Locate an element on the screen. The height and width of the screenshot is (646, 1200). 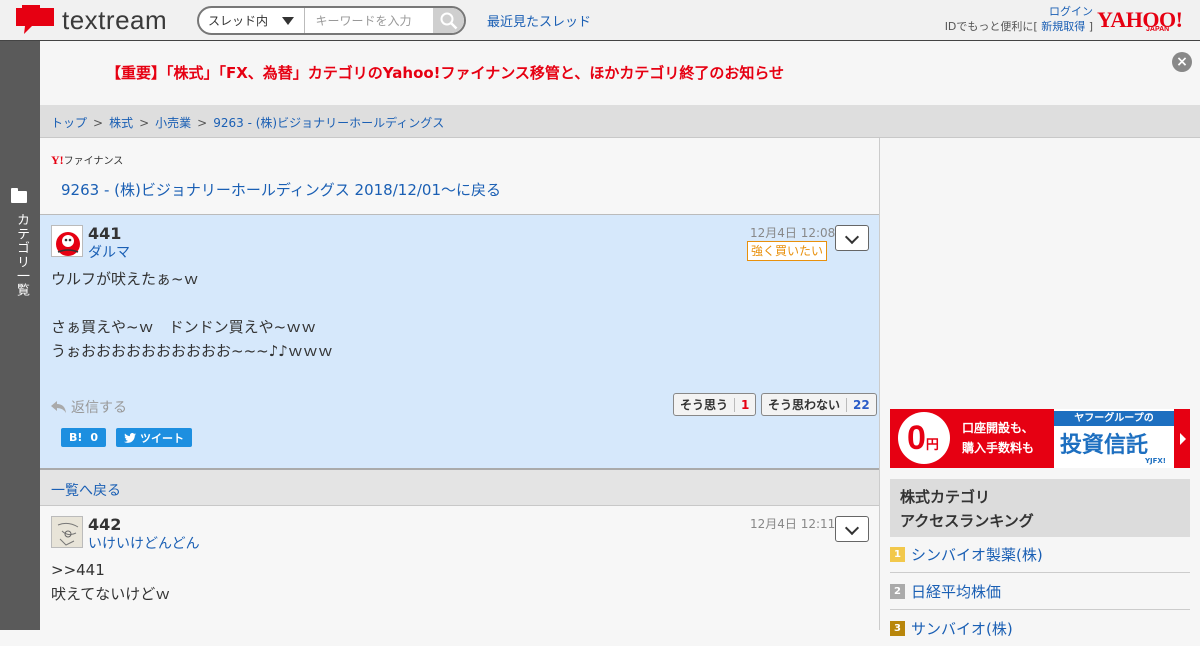
rank-number: 2 is located at coordinates (897, 591).